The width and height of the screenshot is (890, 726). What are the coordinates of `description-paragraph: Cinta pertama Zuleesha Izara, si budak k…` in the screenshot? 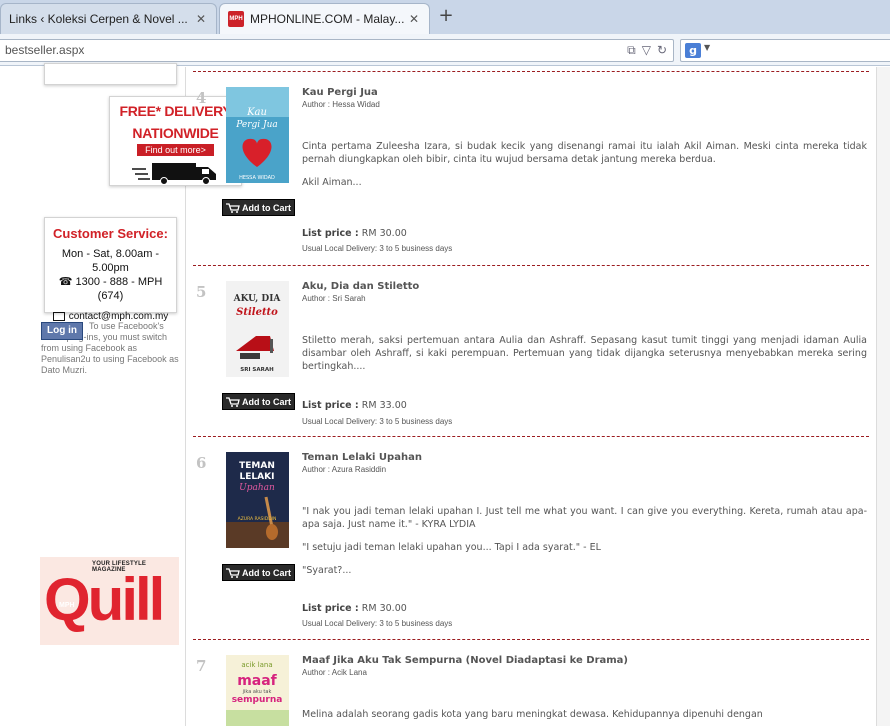 It's located at (584, 153).